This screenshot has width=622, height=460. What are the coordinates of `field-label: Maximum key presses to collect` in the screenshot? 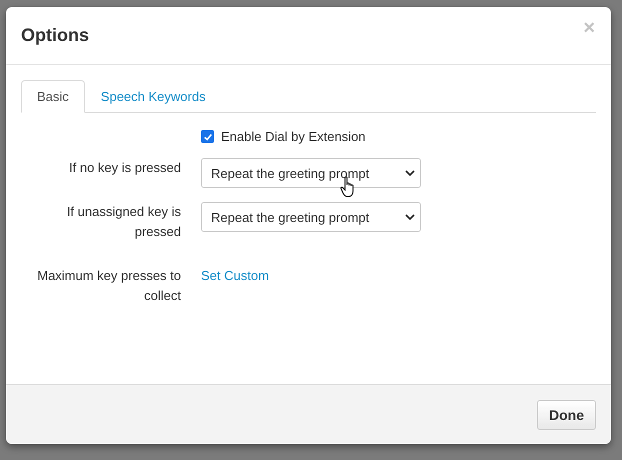 It's located at (109, 285).